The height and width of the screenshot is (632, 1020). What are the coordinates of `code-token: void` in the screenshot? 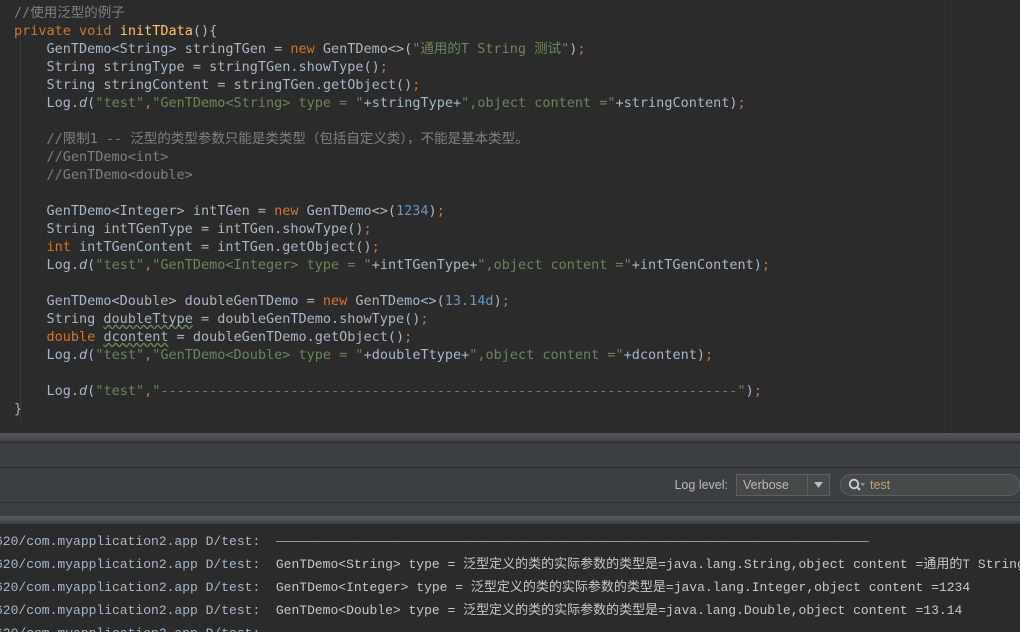 It's located at (95, 31).